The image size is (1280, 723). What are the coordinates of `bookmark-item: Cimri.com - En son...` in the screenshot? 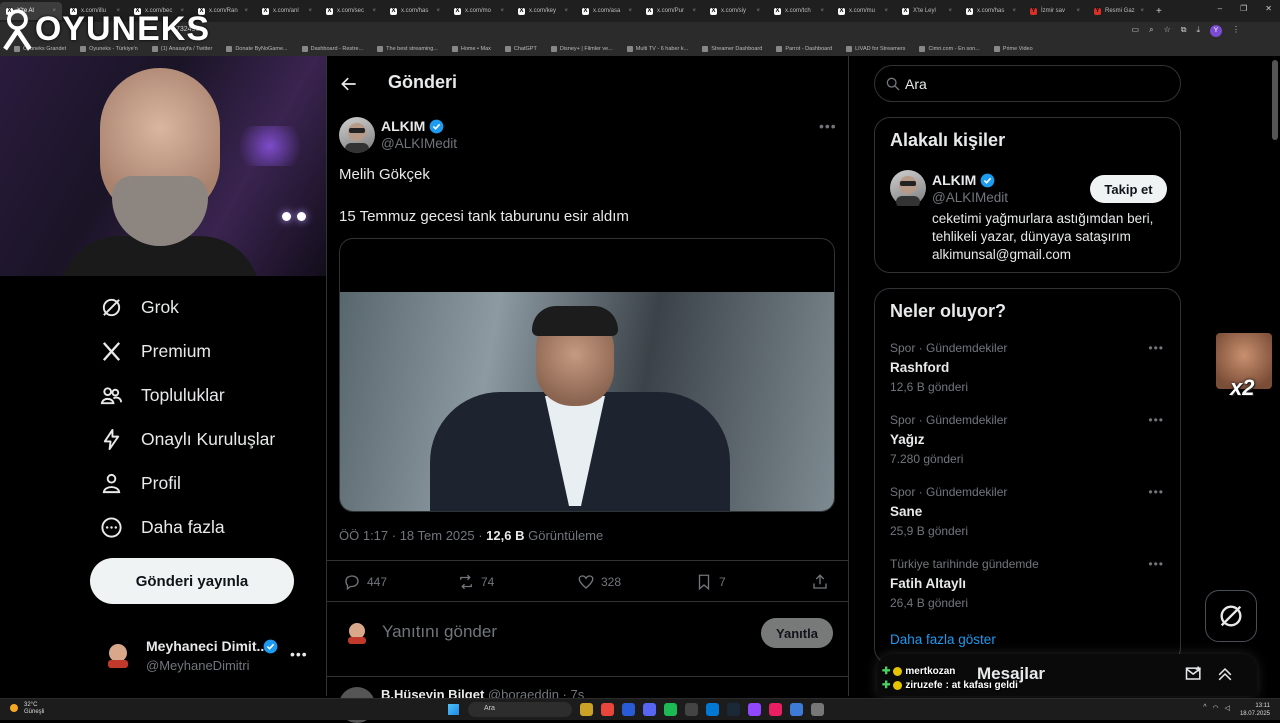 It's located at (949, 49).